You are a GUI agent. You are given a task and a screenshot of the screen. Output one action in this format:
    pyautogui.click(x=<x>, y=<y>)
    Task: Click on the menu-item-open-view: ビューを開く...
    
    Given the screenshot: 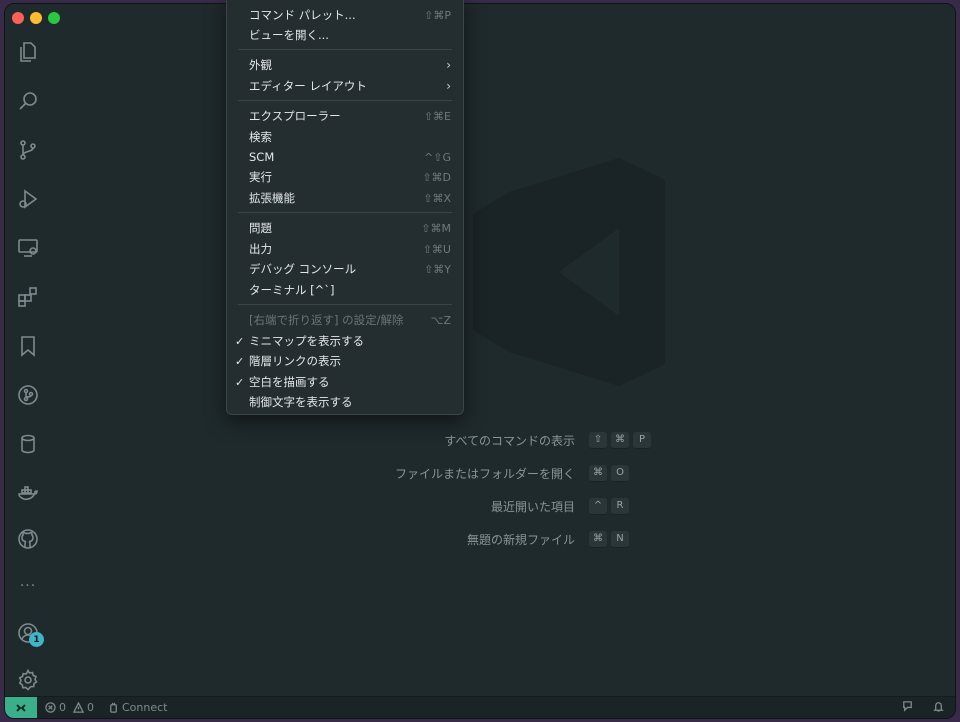 What is the action you would take?
    pyautogui.click(x=345, y=35)
    